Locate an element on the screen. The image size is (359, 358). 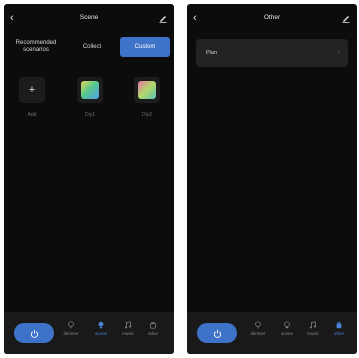
tab-collect: Collect is located at coordinates (92, 47).